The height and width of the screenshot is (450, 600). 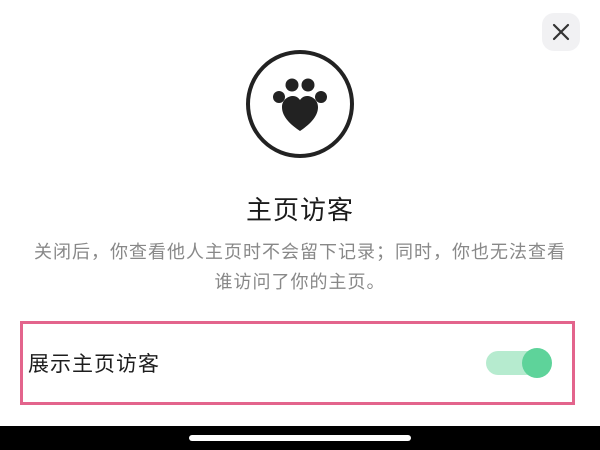 I want to click on close-icon, so click(x=561, y=32).